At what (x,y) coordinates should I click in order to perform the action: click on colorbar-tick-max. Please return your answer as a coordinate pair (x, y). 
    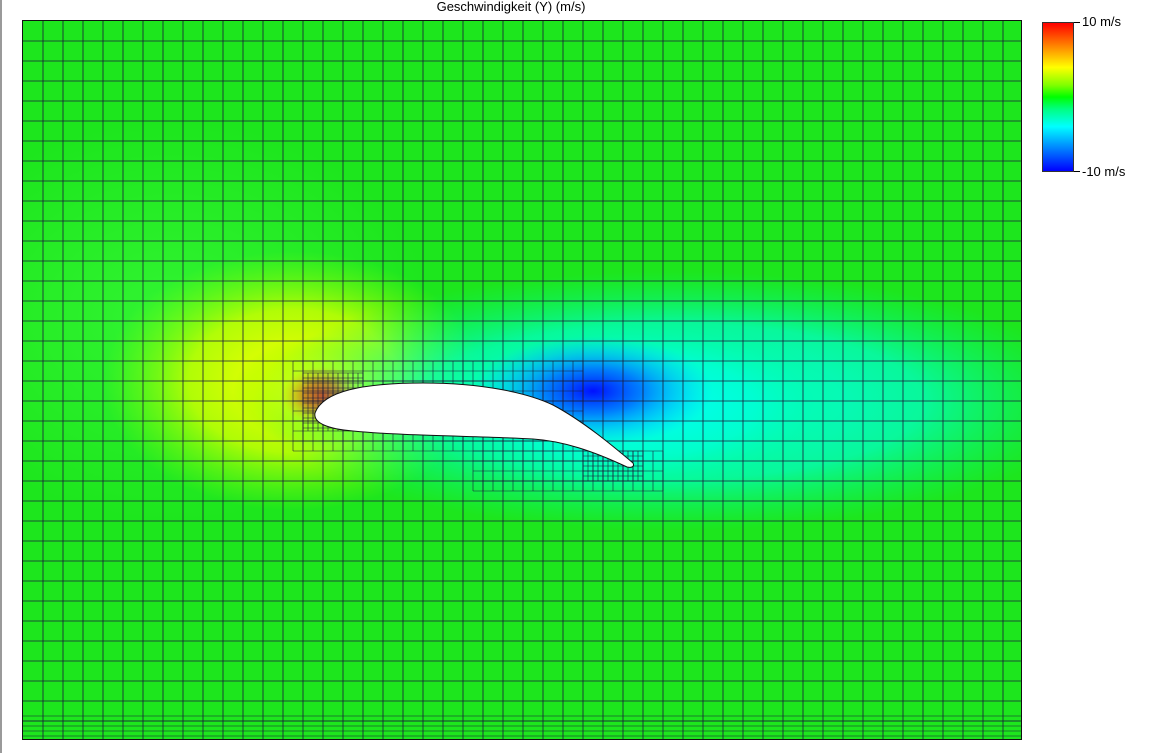
    Looking at the image, I should click on (1077, 22).